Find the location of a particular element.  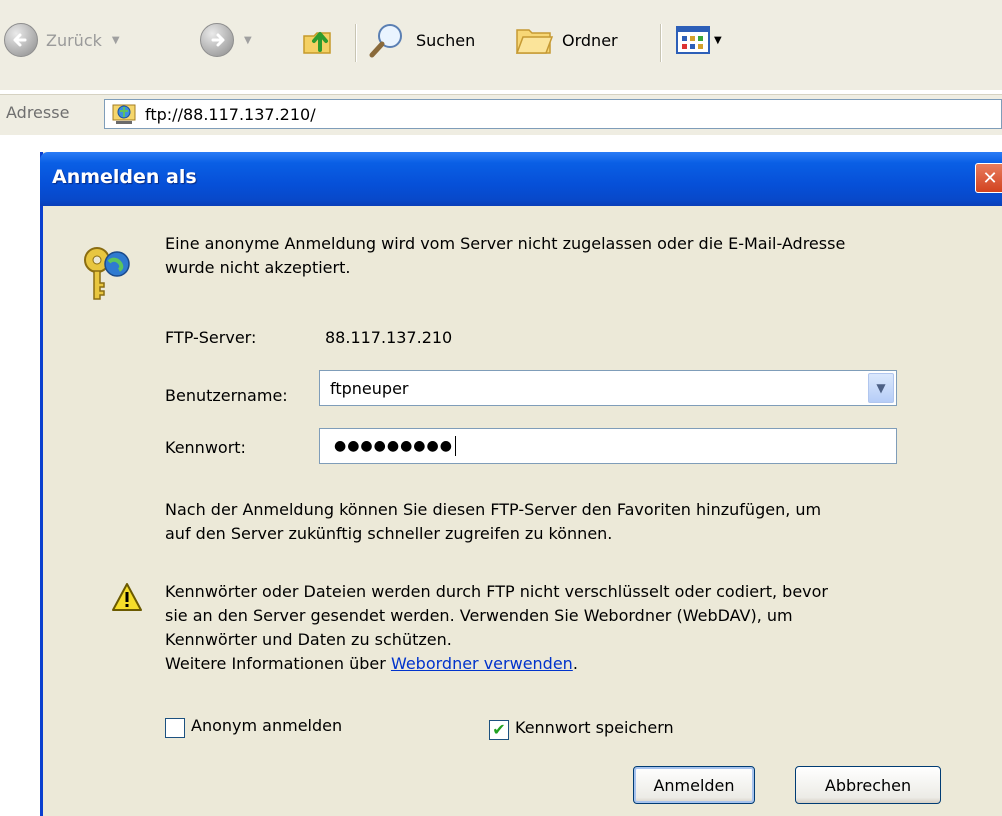

login-button: Anmelden is located at coordinates (694, 785).